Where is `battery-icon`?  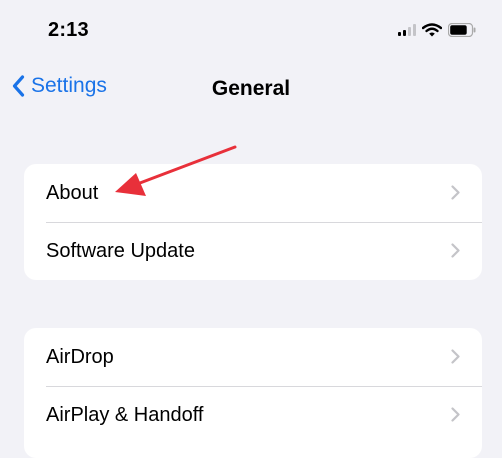 battery-icon is located at coordinates (462, 30).